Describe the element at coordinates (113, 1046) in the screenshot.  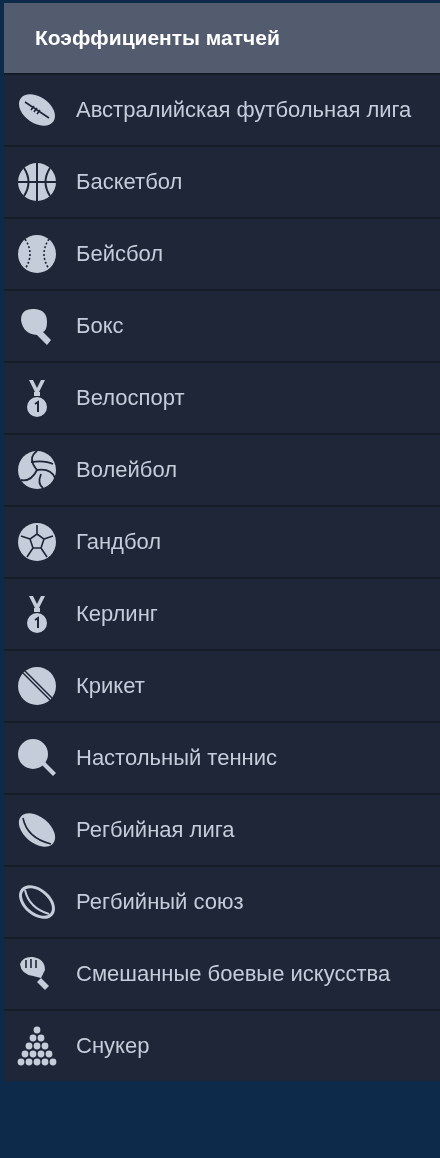
I see `sport-label: Снукер` at that location.